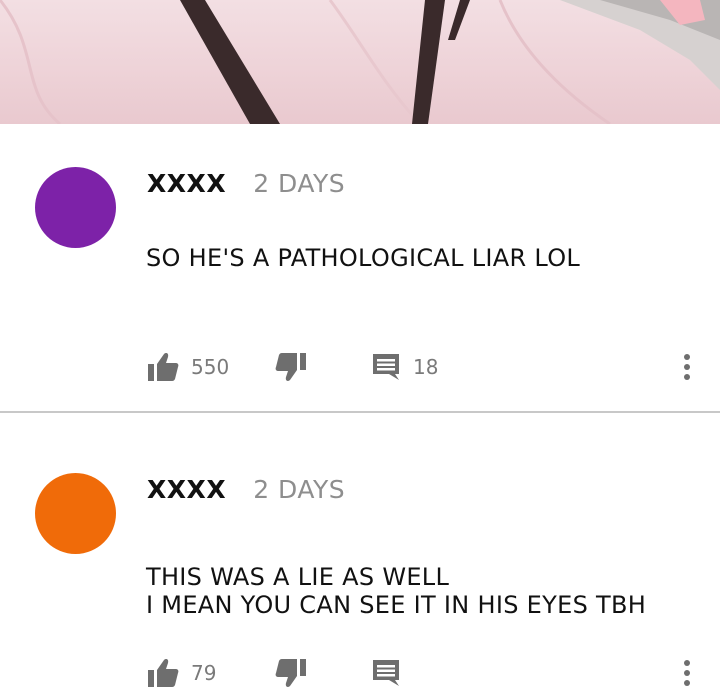  Describe the element at coordinates (188, 367) in the screenshot. I see `like-button: 550` at that location.